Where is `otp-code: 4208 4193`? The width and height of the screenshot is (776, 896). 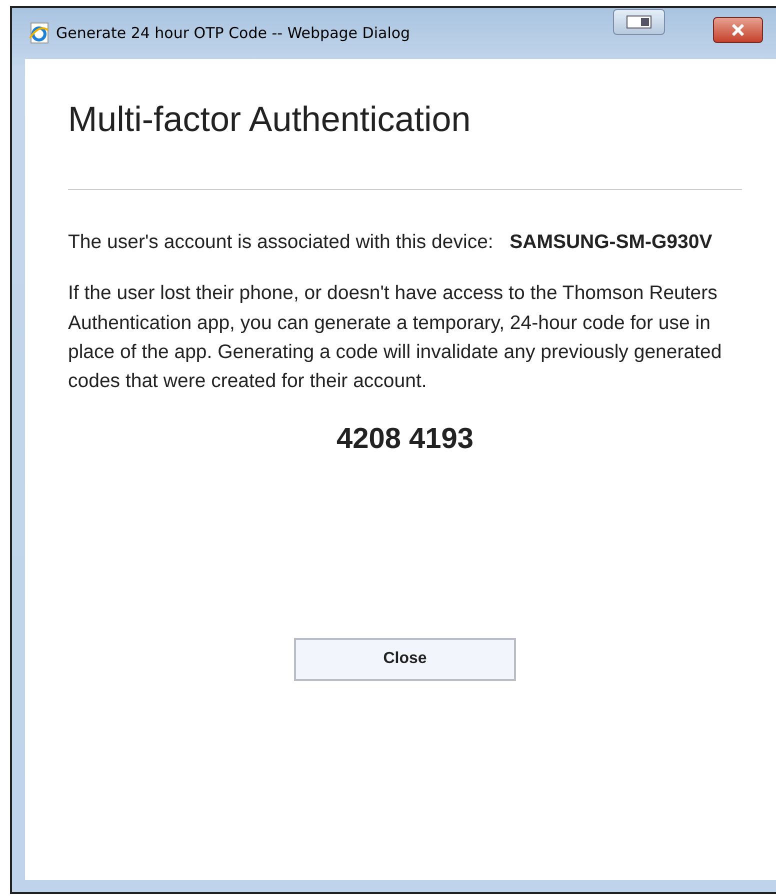 otp-code: 4208 4193 is located at coordinates (405, 440).